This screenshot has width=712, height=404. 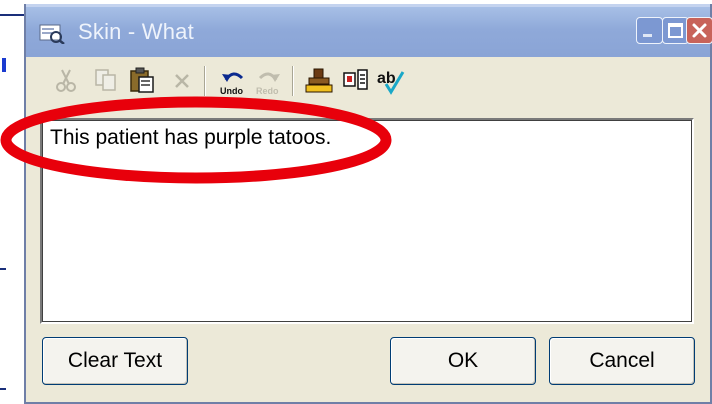 What do you see at coordinates (182, 80) in the screenshot?
I see `delete-x-icon` at bounding box center [182, 80].